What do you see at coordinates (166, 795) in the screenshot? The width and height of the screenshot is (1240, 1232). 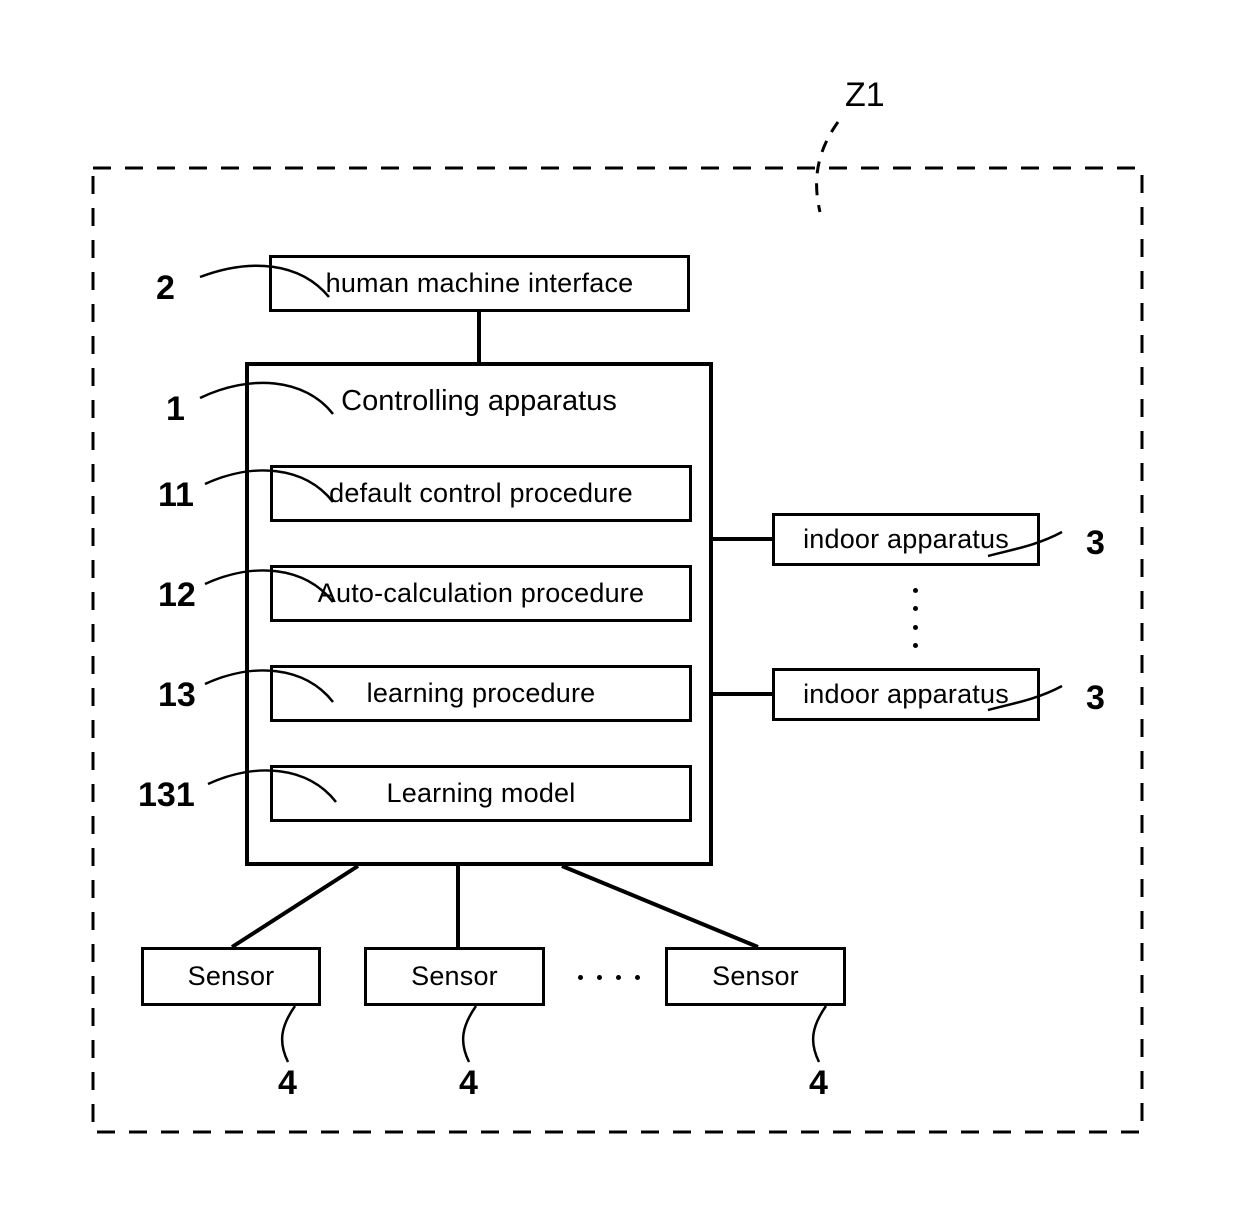 I see `ref-number-learning-model: 131` at bounding box center [166, 795].